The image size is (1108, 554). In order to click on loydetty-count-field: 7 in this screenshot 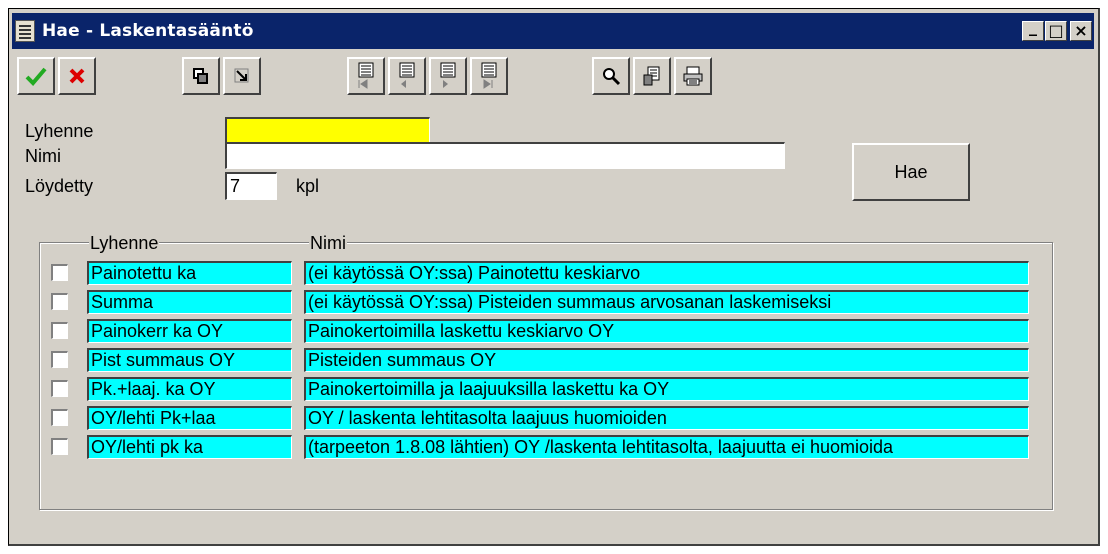, I will do `click(251, 186)`.